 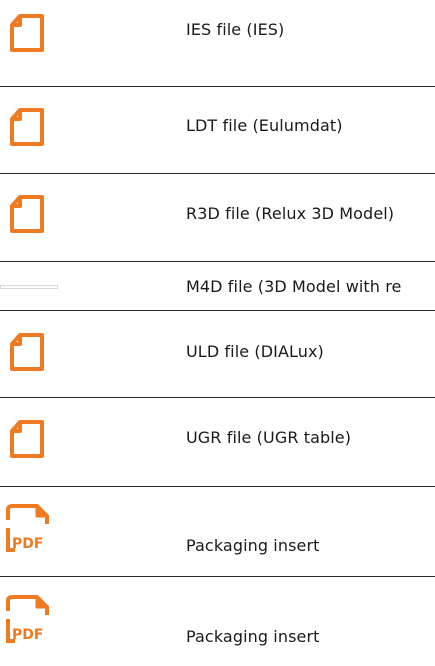 What do you see at coordinates (217, 621) in the screenshot?
I see `file-row-packaging-insert-2: PDF Packaging insert` at bounding box center [217, 621].